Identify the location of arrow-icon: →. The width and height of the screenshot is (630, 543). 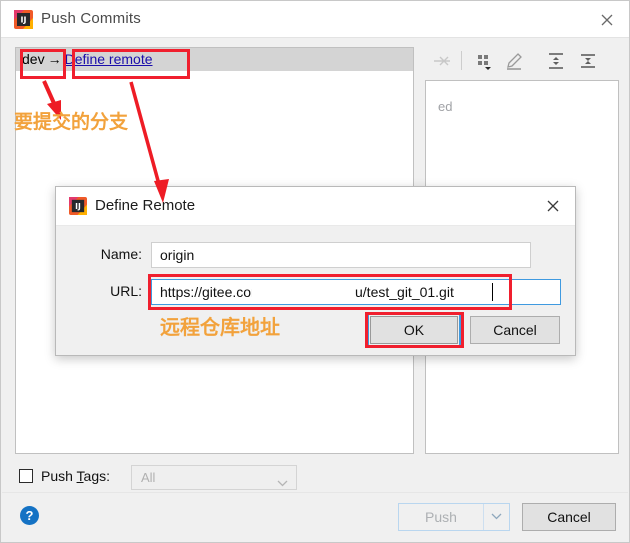
(54, 59).